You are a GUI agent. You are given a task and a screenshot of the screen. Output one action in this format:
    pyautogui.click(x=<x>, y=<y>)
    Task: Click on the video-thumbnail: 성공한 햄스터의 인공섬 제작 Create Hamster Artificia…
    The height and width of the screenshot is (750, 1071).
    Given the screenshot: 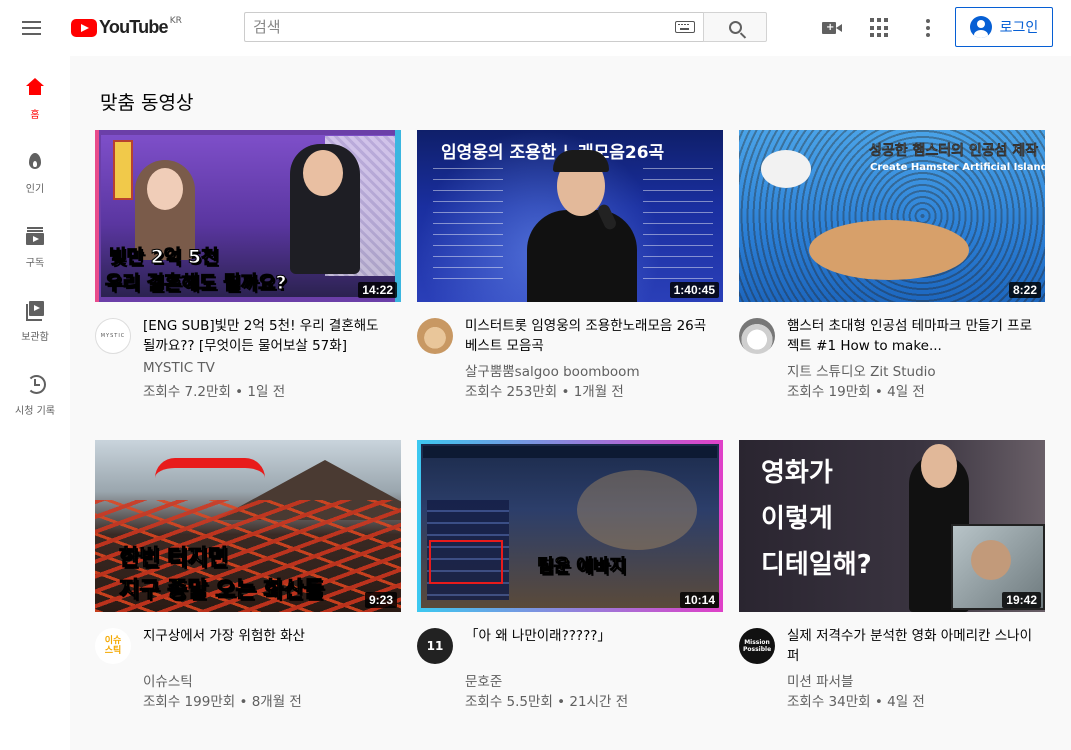 What is the action you would take?
    pyautogui.click(x=892, y=216)
    